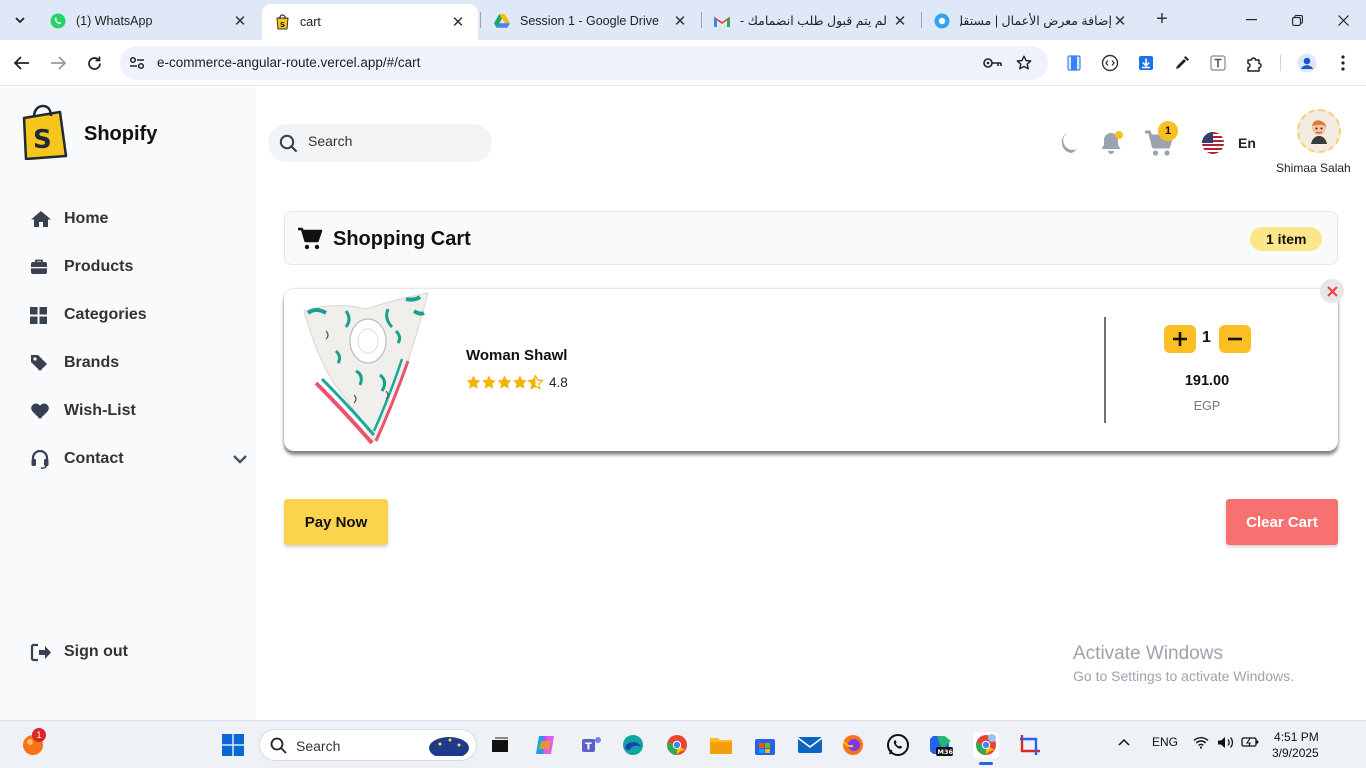  What do you see at coordinates (591, 20) in the screenshot?
I see `tab-google-drive: Session 1 - Google Drive ✕` at bounding box center [591, 20].